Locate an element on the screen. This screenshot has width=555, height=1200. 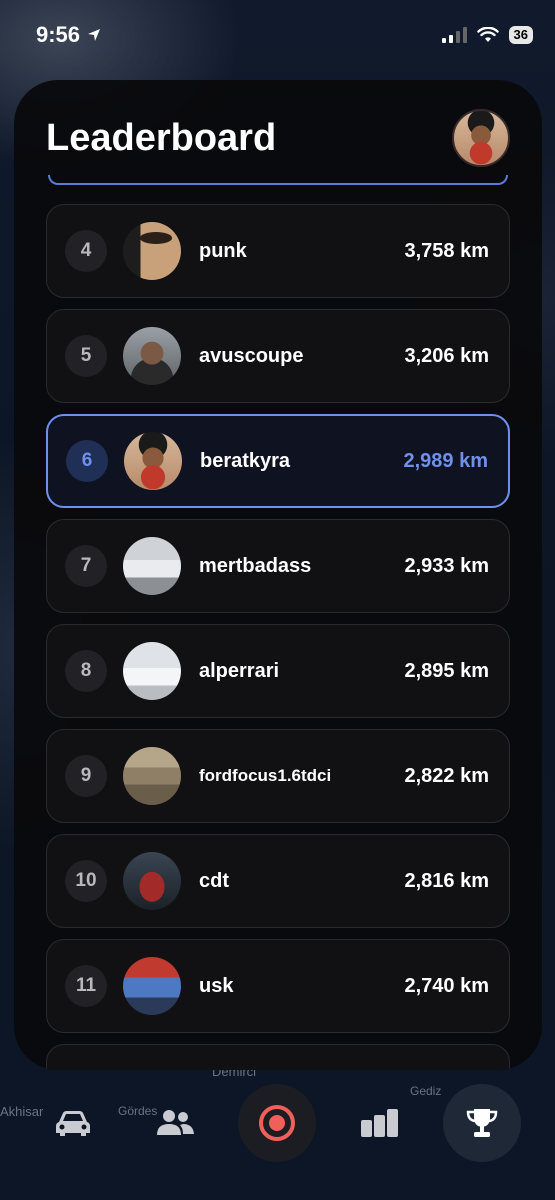
location-arrow-icon is located at coordinates (94, 35).